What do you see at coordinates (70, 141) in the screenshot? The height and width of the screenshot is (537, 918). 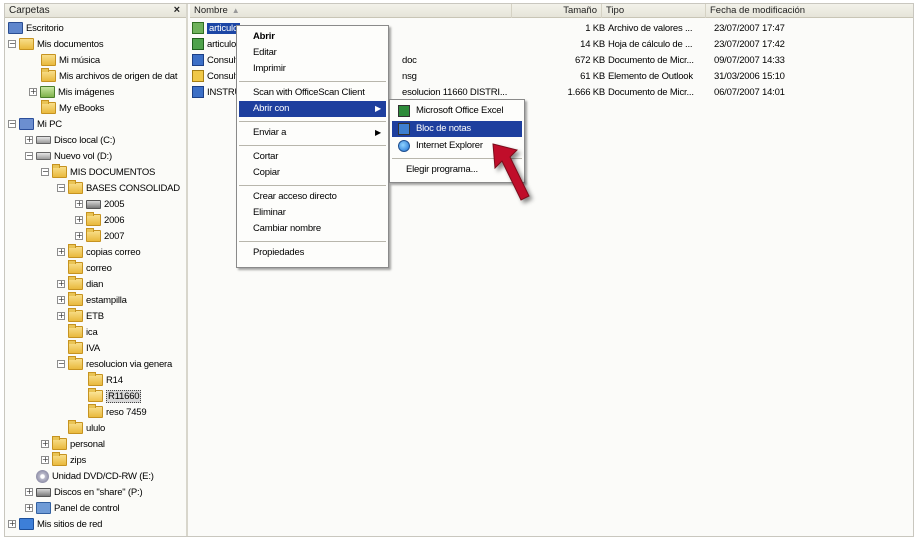 I see `tree-item-disco-local-c: + Disco local (C:)` at bounding box center [70, 141].